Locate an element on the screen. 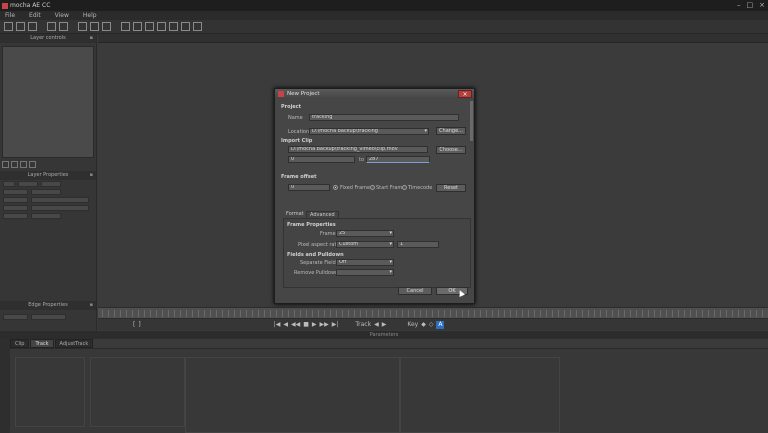 The height and width of the screenshot is (433, 768). menu-help: Help is located at coordinates (90, 15).